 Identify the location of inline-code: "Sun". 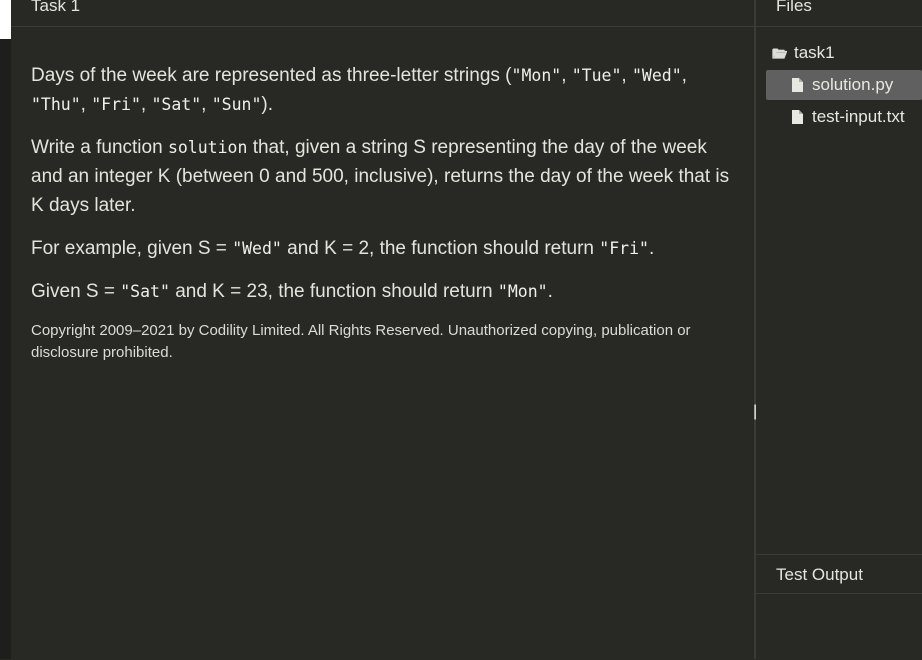
(236, 104).